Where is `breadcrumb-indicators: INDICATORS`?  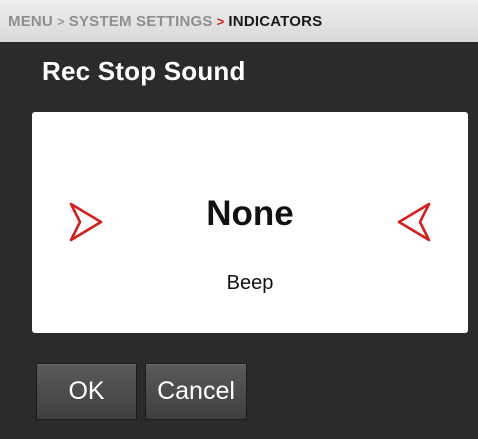 breadcrumb-indicators: INDICATORS is located at coordinates (275, 21).